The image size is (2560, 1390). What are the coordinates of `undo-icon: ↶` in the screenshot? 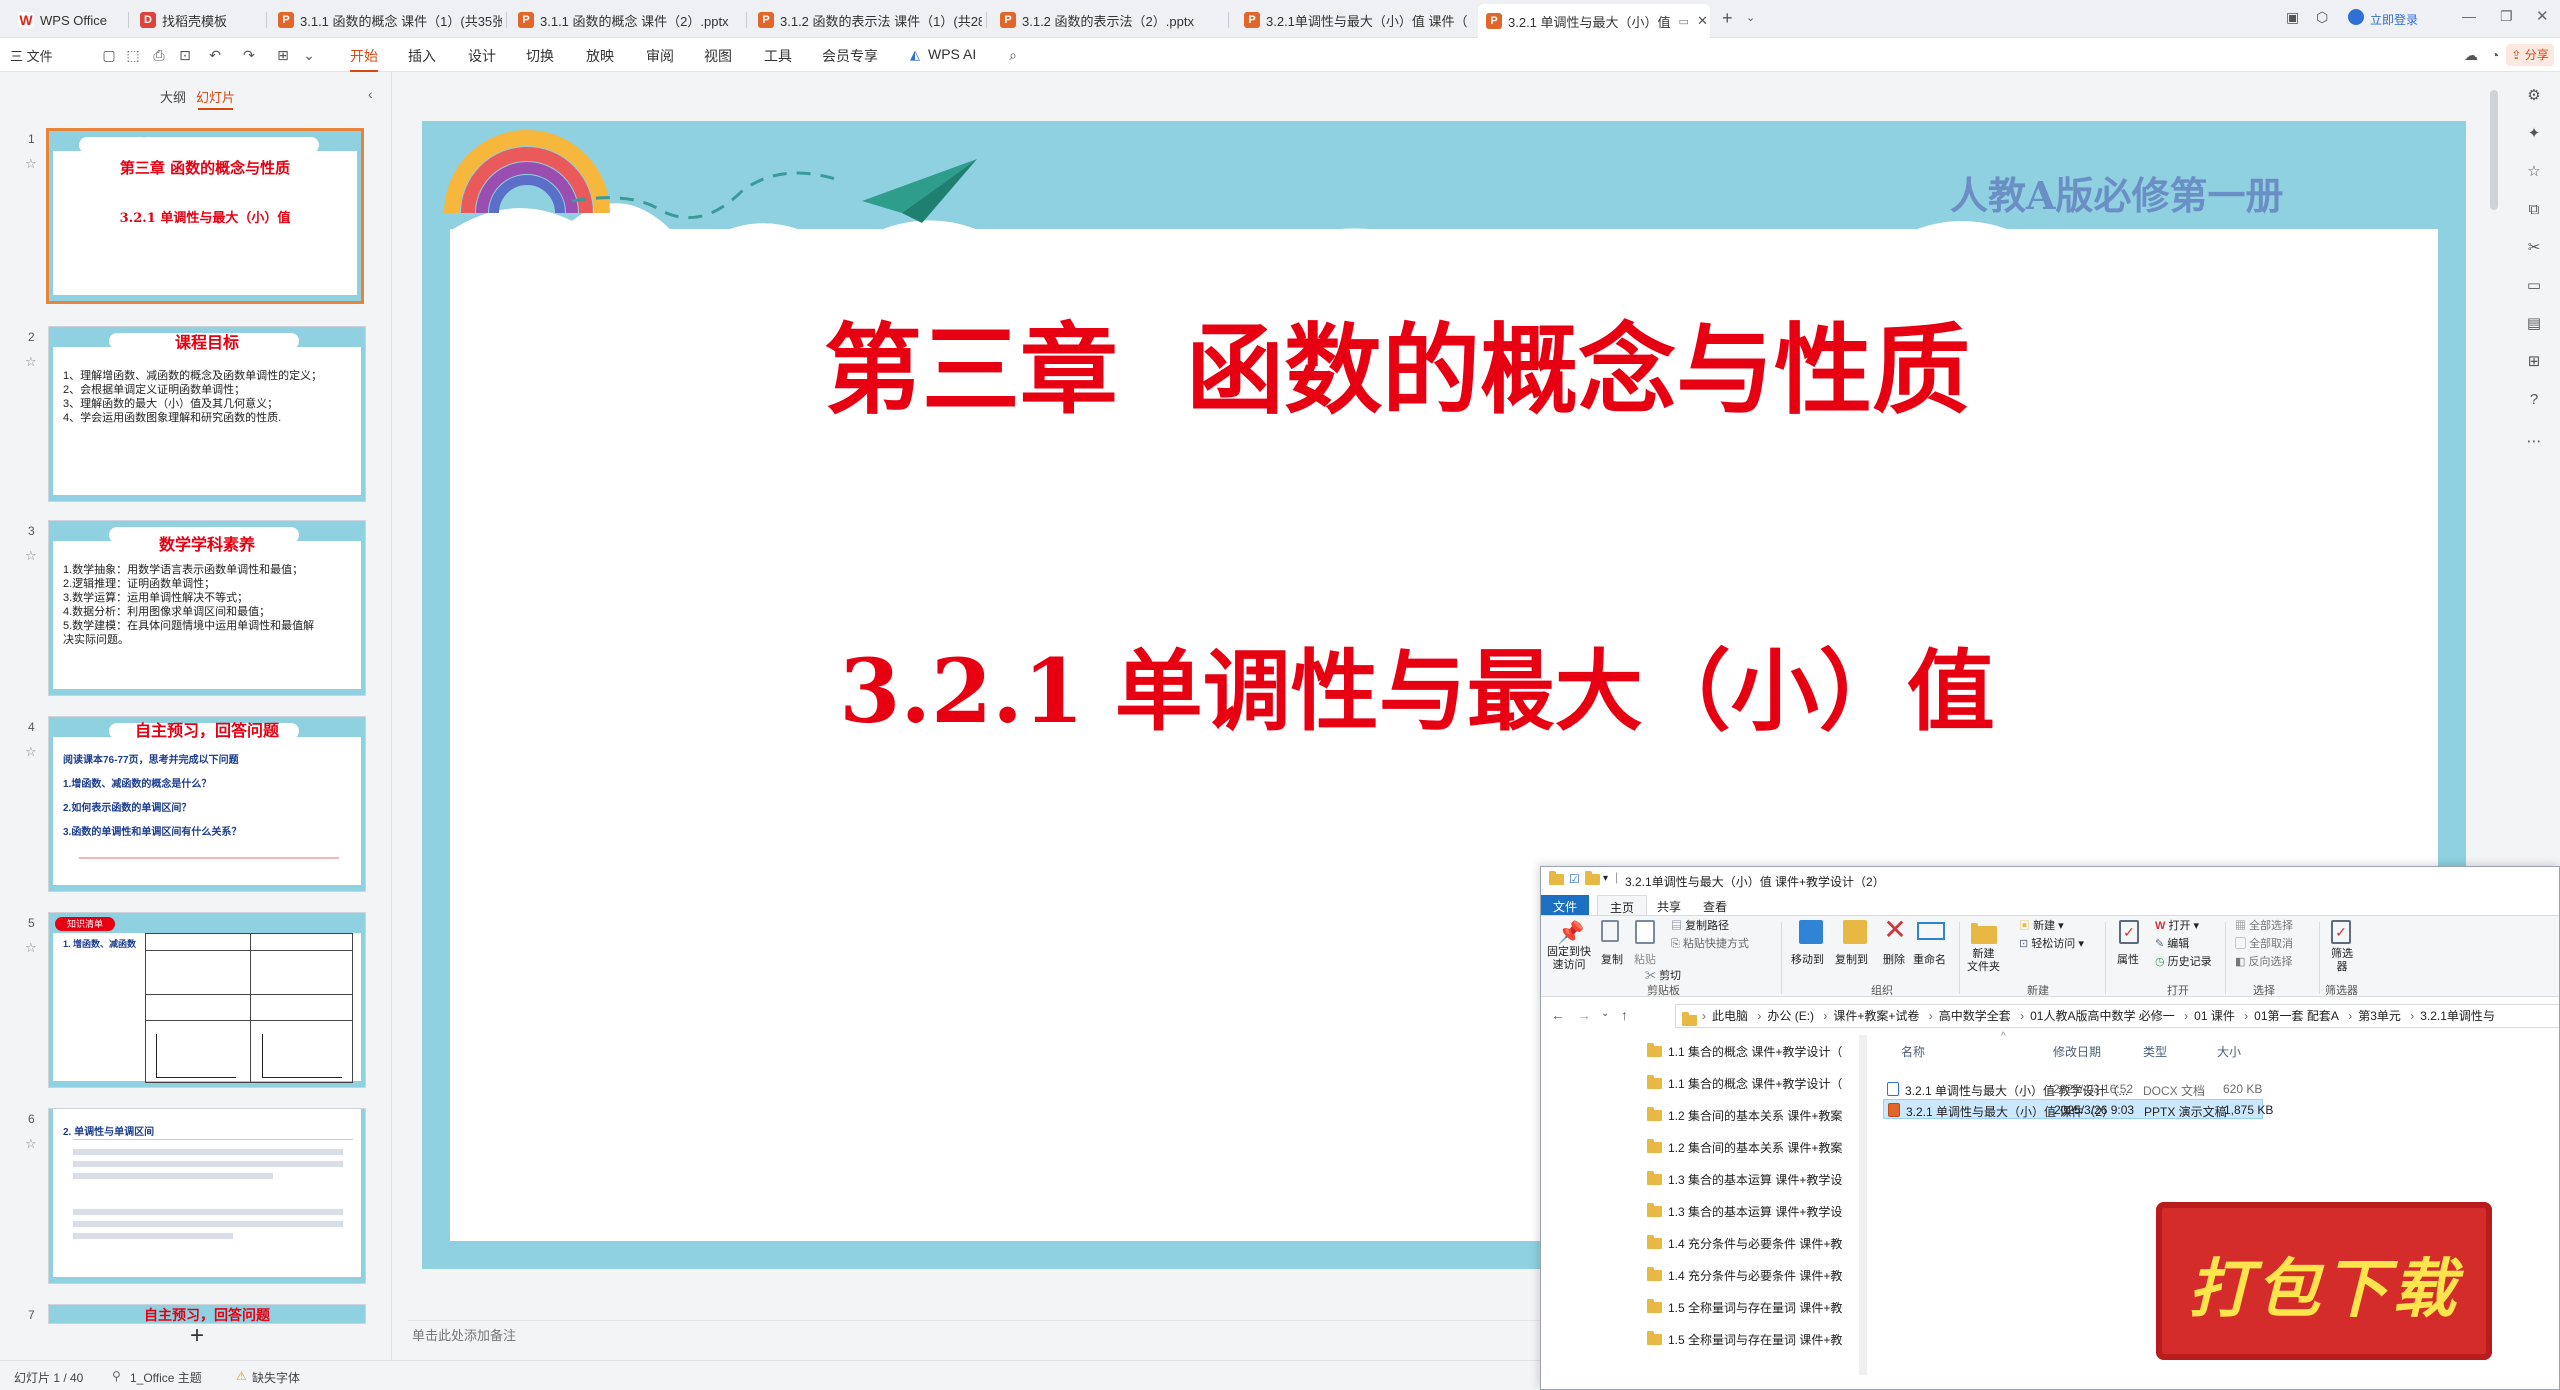 It's located at (215, 55).